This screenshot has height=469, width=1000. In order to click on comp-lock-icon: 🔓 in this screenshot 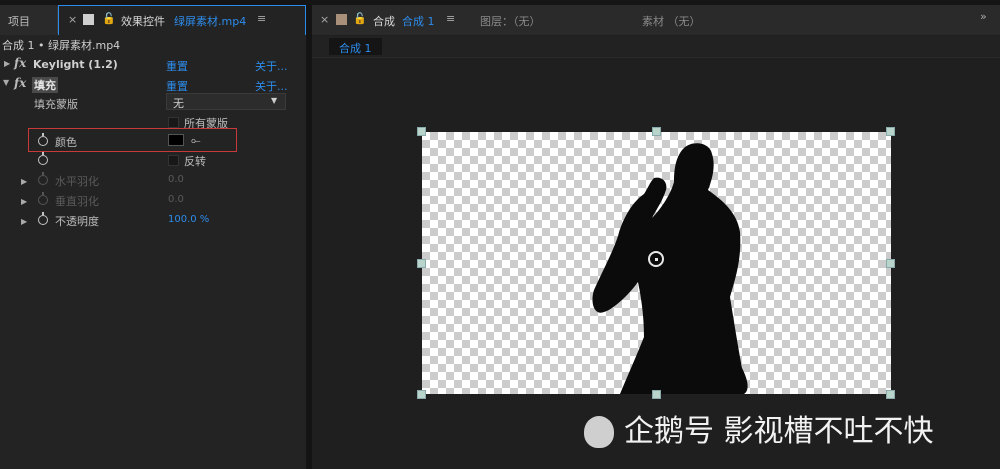, I will do `click(360, 18)`.